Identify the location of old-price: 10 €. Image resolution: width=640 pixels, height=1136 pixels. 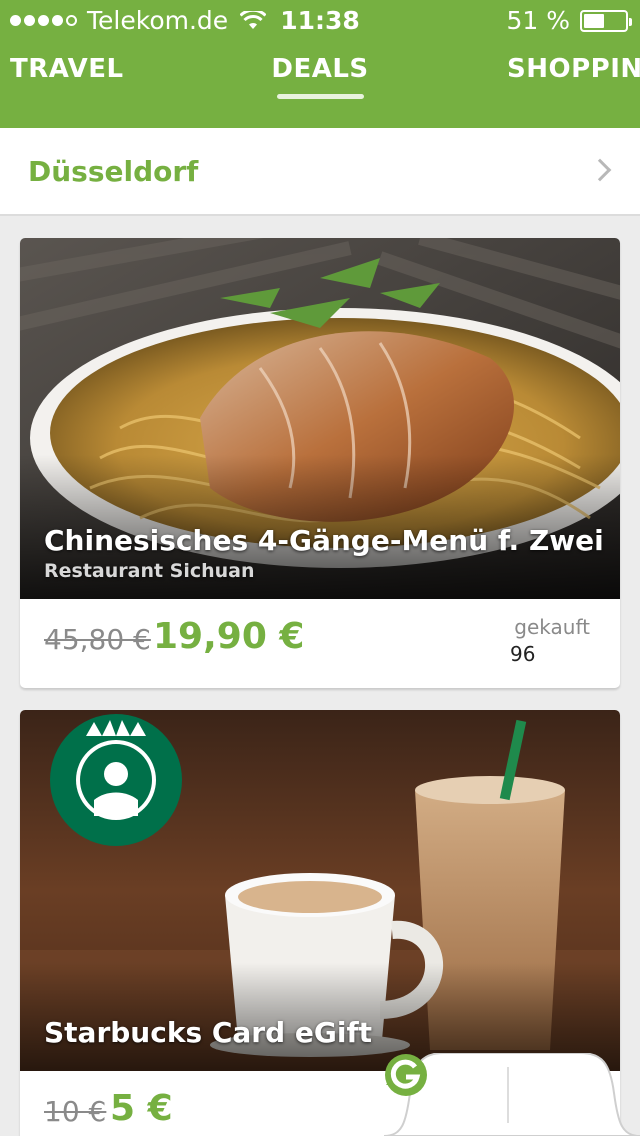
(75, 1111).